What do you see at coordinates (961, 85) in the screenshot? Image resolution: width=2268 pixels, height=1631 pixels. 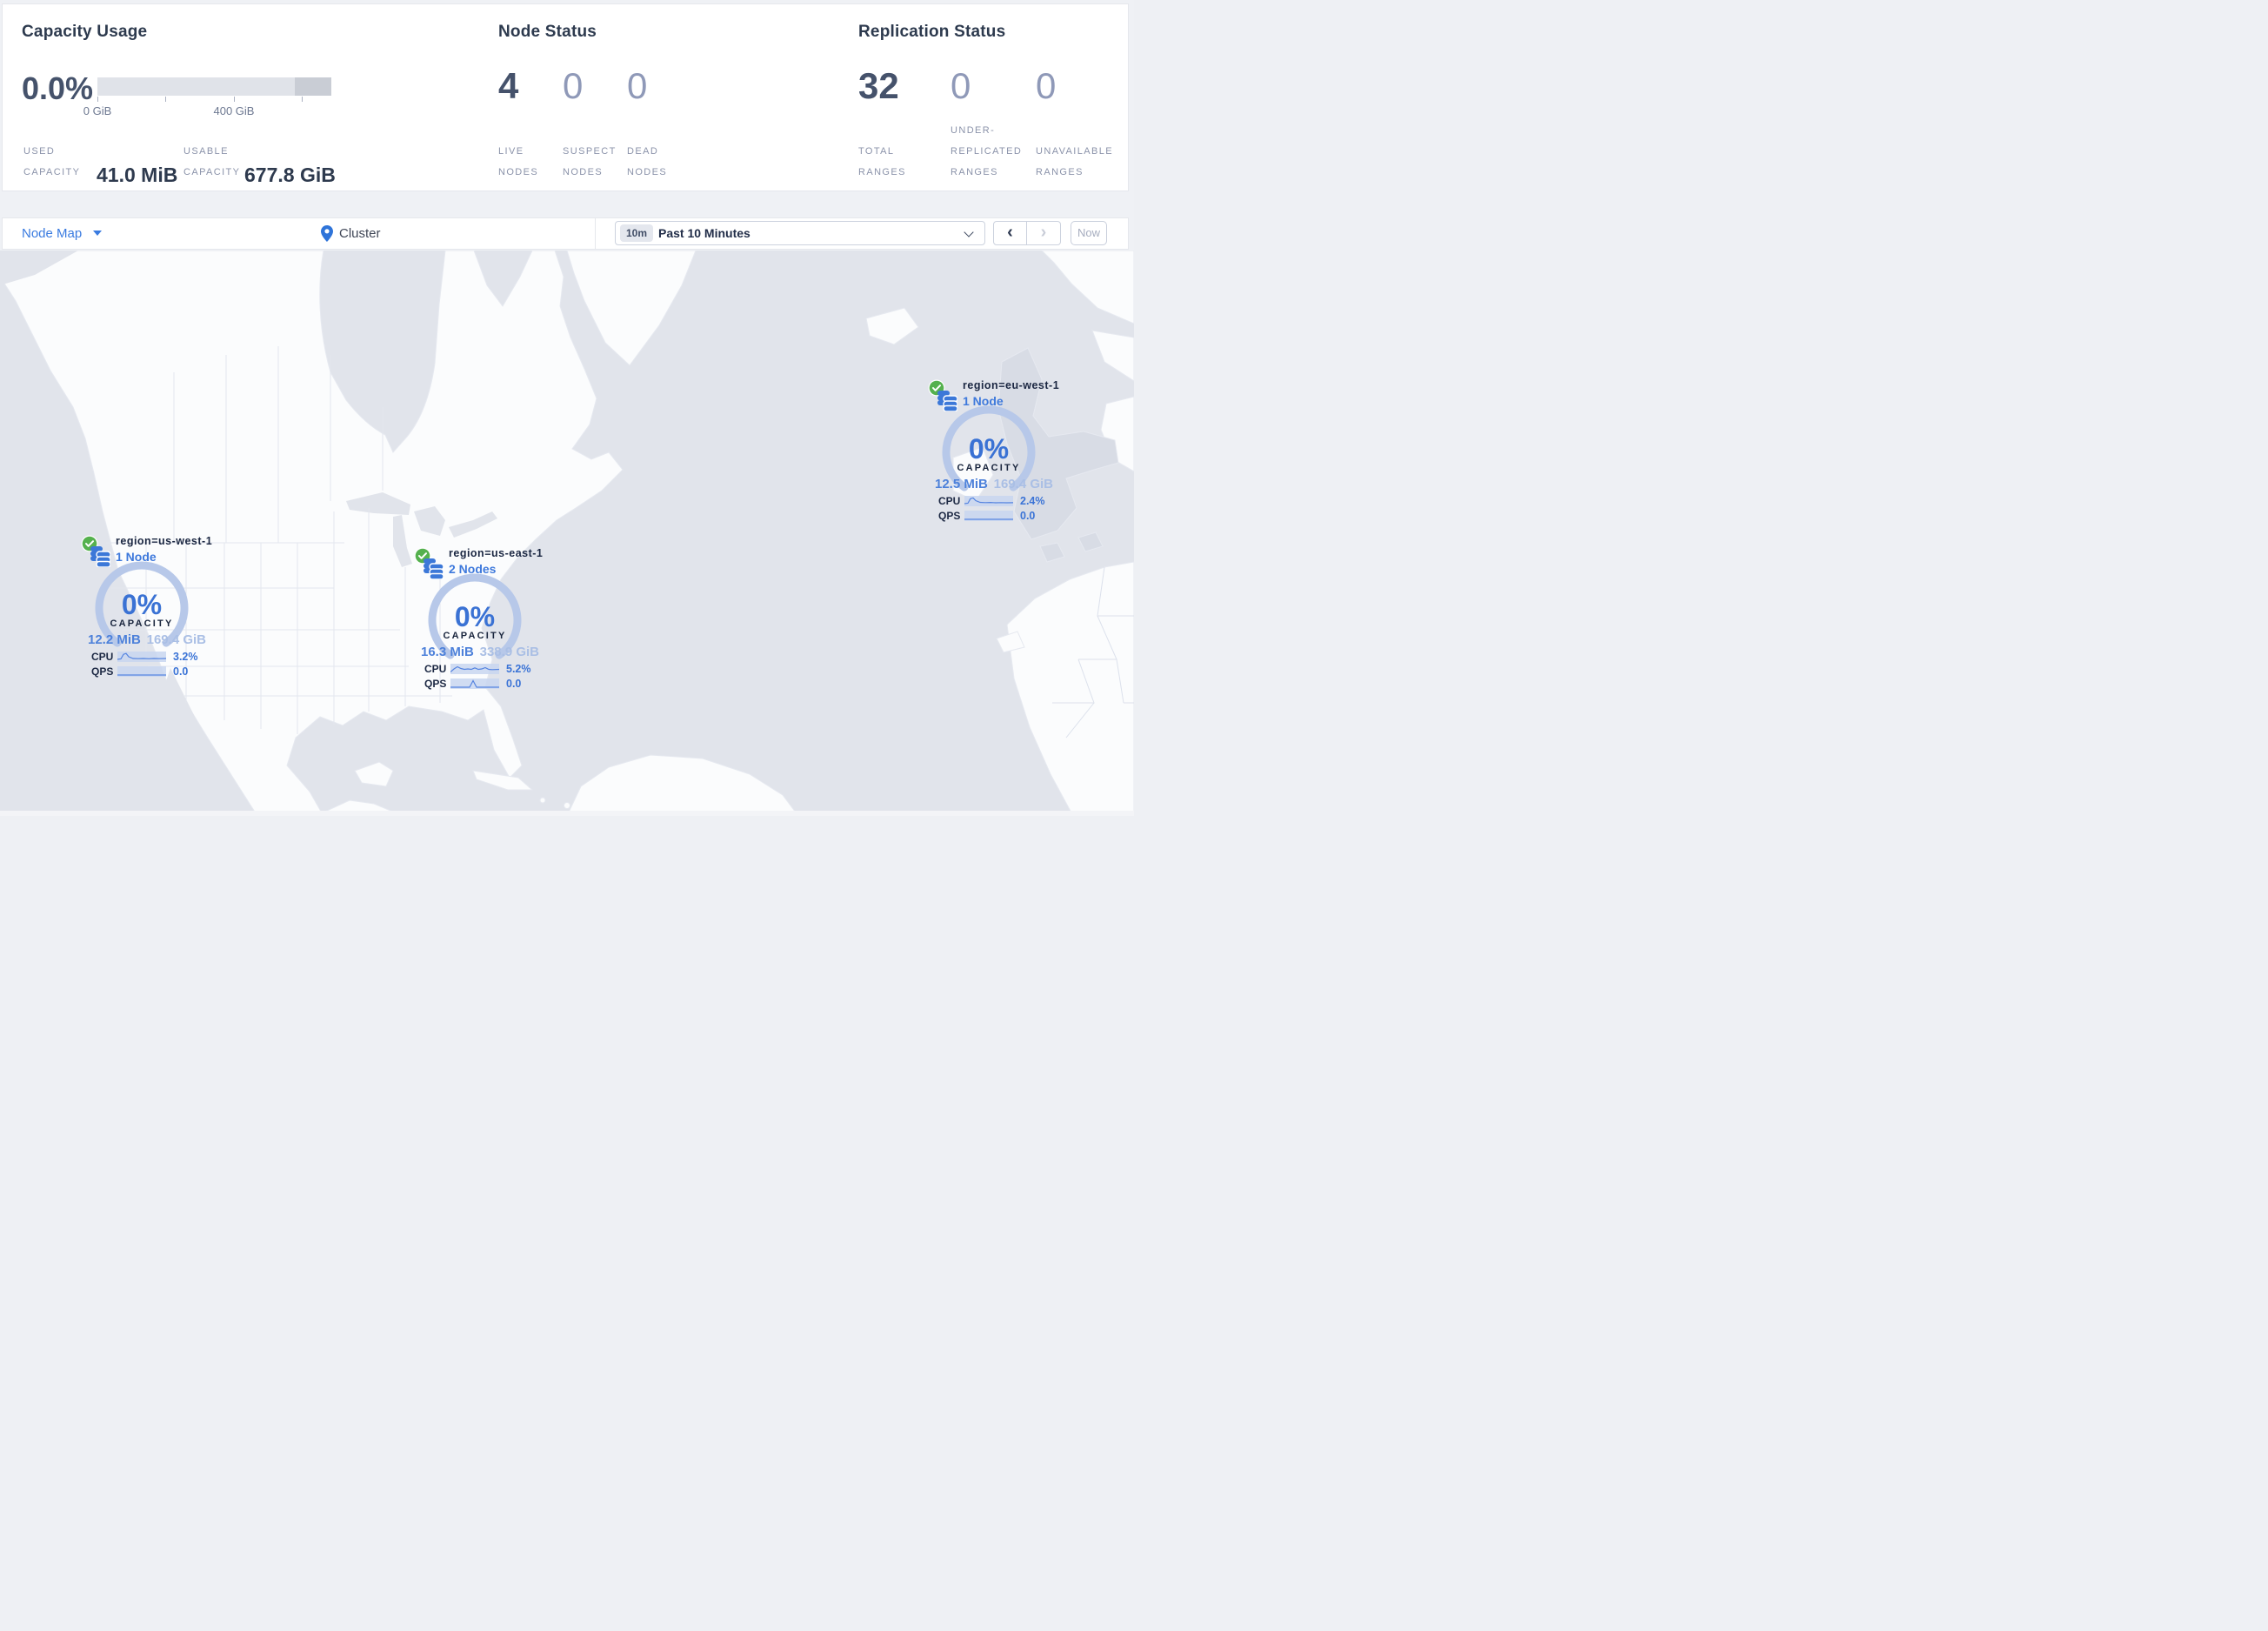 I see `under-replicated-value: 0` at bounding box center [961, 85].